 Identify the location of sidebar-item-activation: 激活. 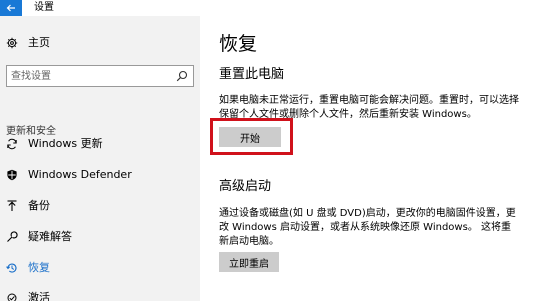
(100, 293).